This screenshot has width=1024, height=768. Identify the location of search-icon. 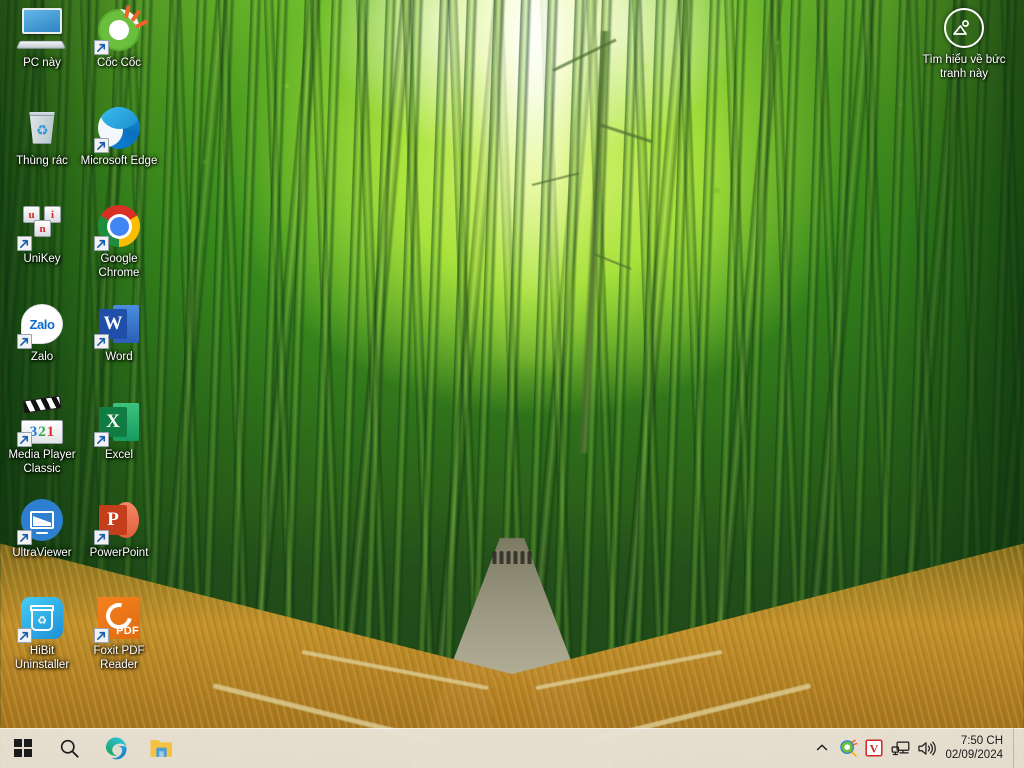
(69, 748).